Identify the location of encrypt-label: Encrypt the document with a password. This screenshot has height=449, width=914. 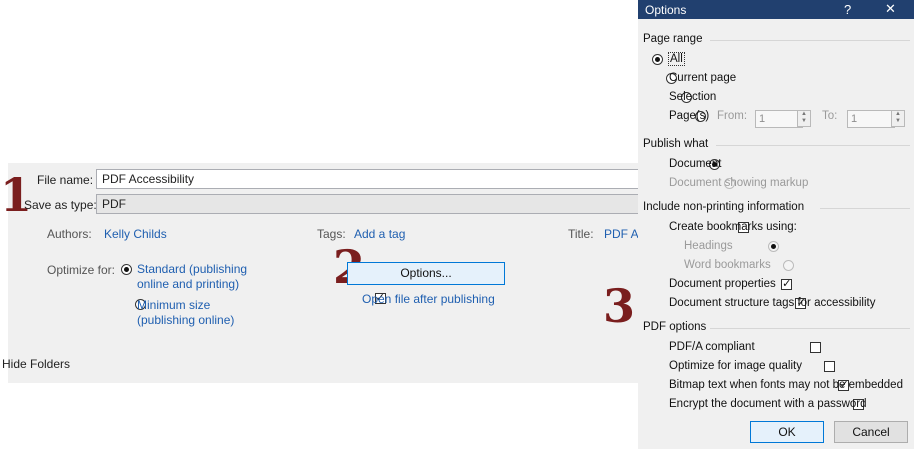
(768, 404).